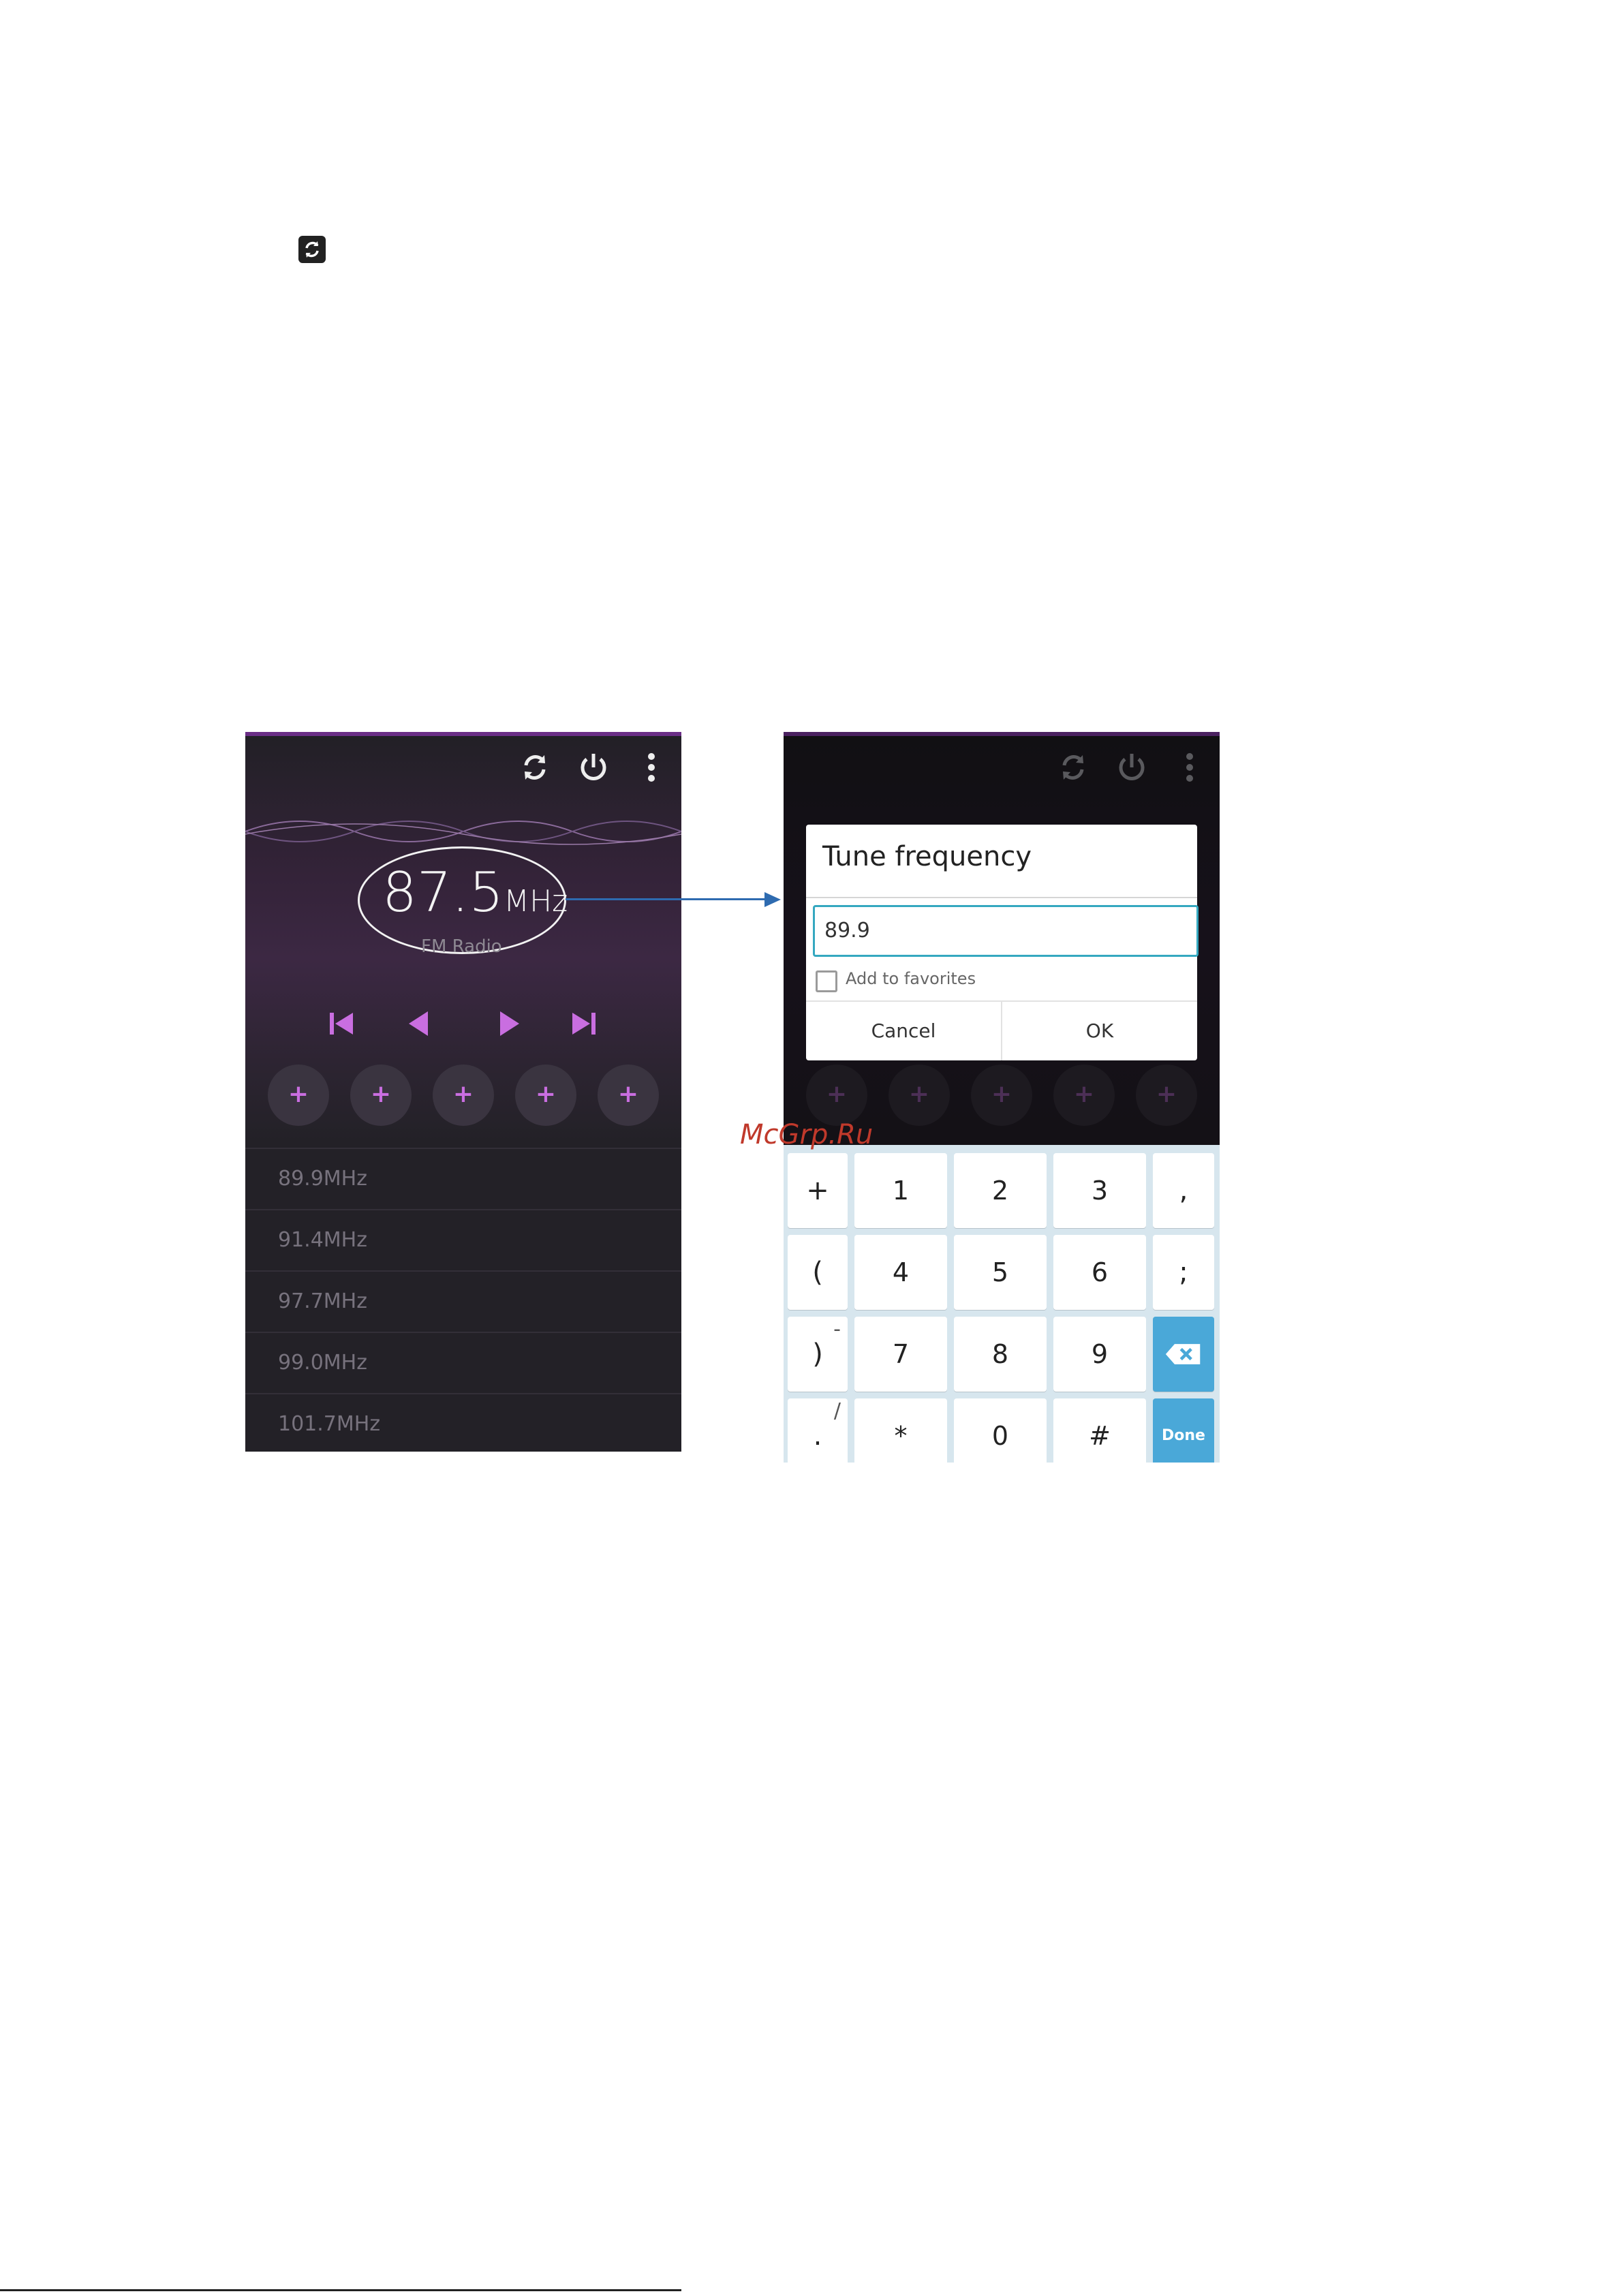 The image size is (1623, 2296). What do you see at coordinates (1099, 1190) in the screenshot?
I see `key: 3` at bounding box center [1099, 1190].